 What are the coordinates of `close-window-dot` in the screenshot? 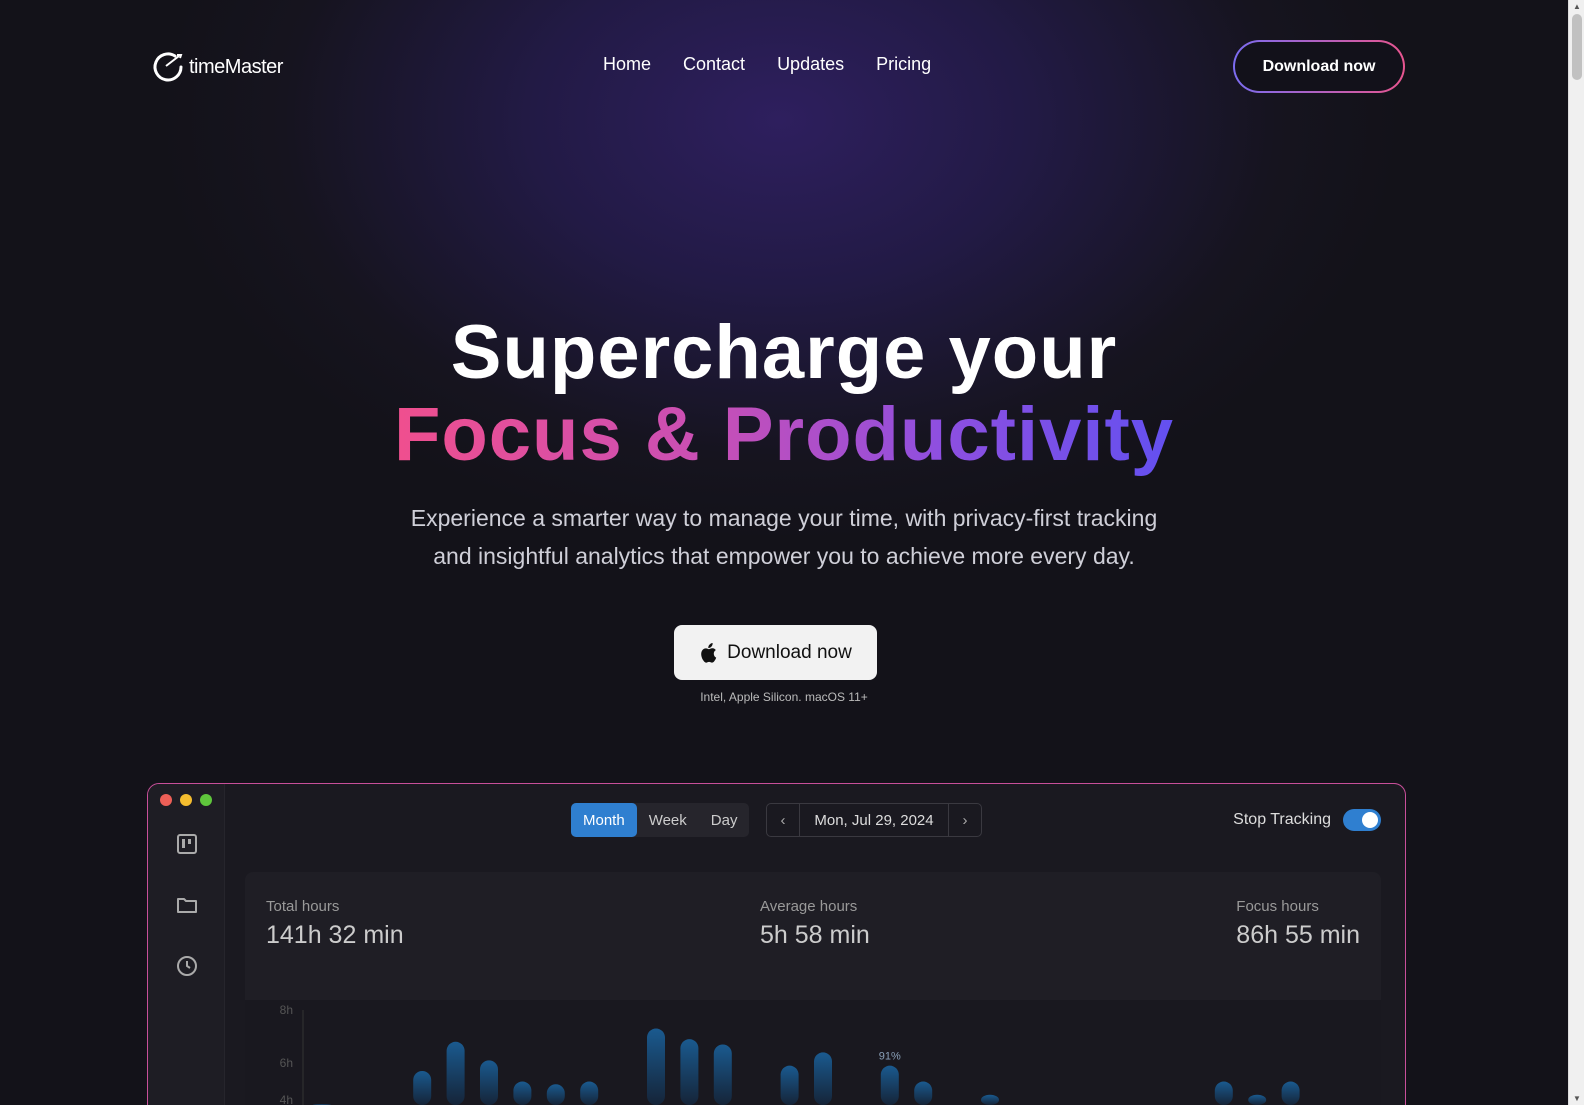 It's located at (166, 800).